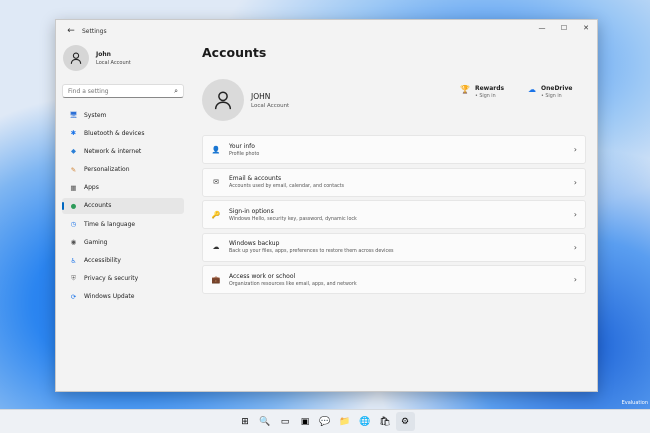 The width and height of the screenshot is (650, 433). I want to click on sidebar-item-bluetooth-devices: ✱ Bluetooth & devices, so click(123, 133).